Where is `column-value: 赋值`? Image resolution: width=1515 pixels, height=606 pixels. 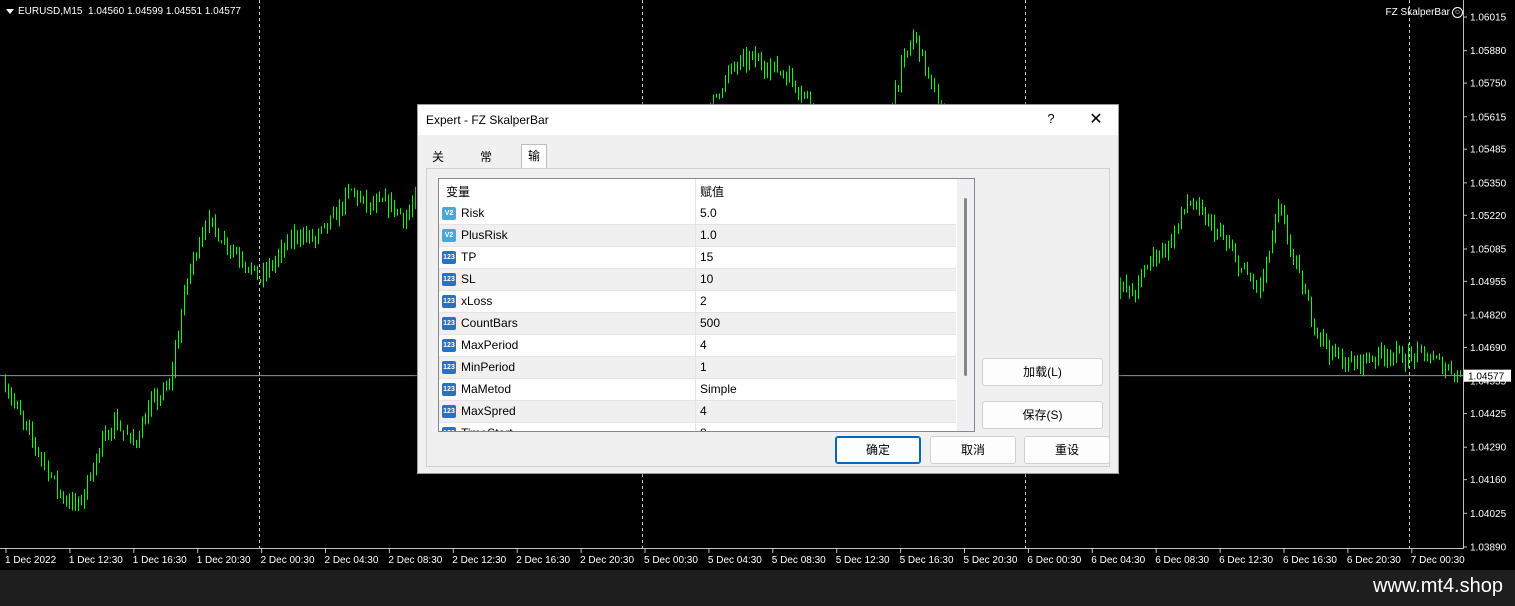
column-value: 赋值 is located at coordinates (712, 191).